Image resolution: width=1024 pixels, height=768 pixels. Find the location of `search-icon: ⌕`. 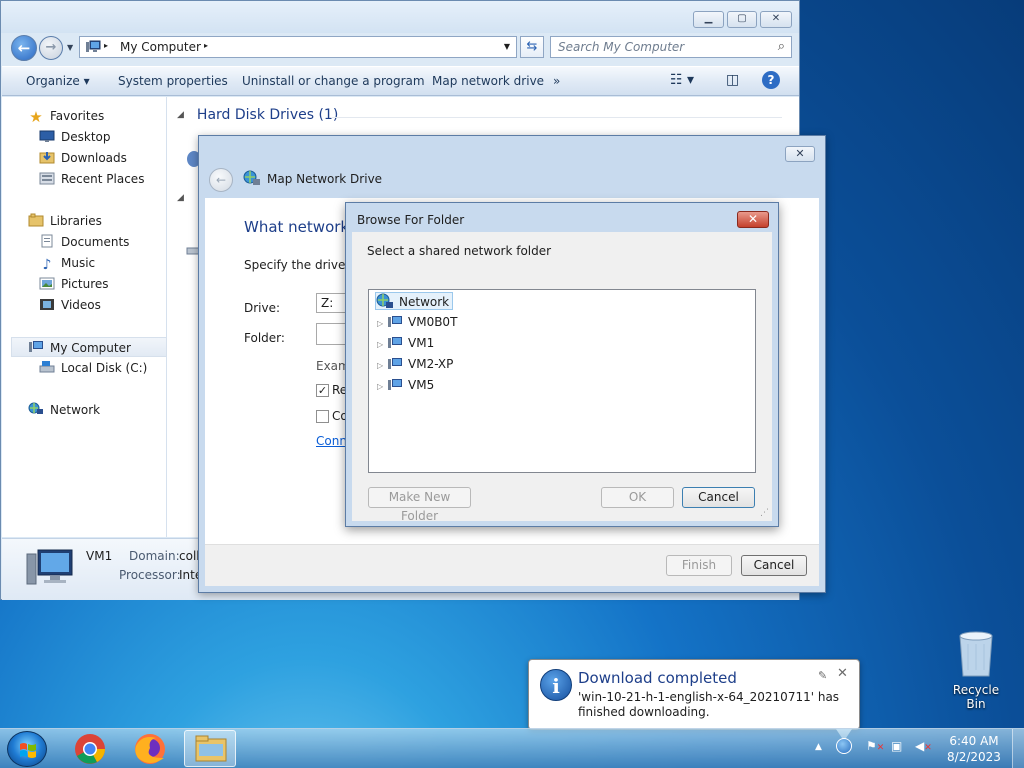

search-icon: ⌕ is located at coordinates (781, 46).